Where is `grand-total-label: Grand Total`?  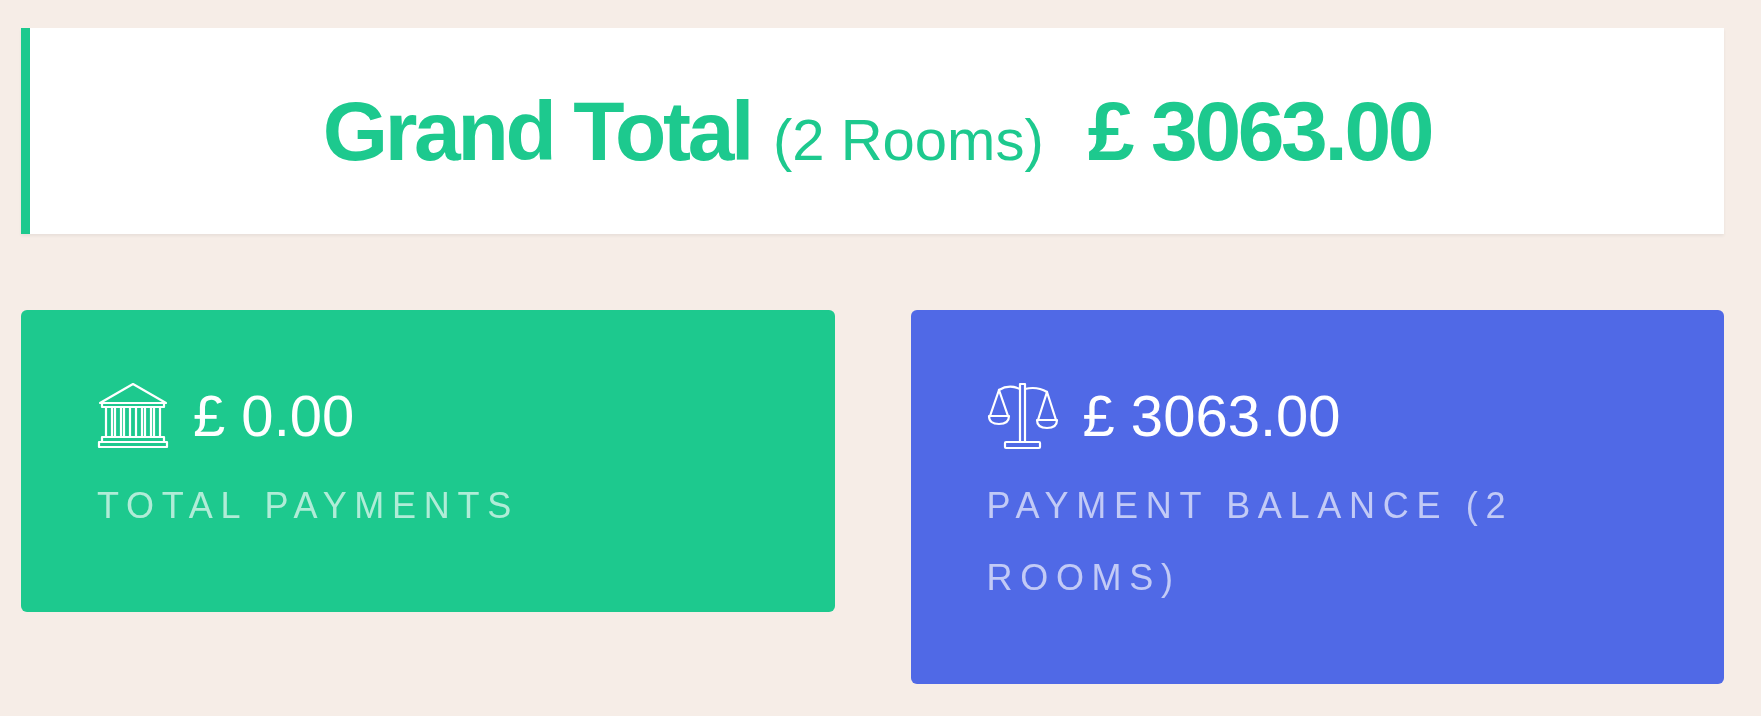 grand-total-label: Grand Total is located at coordinates (536, 131).